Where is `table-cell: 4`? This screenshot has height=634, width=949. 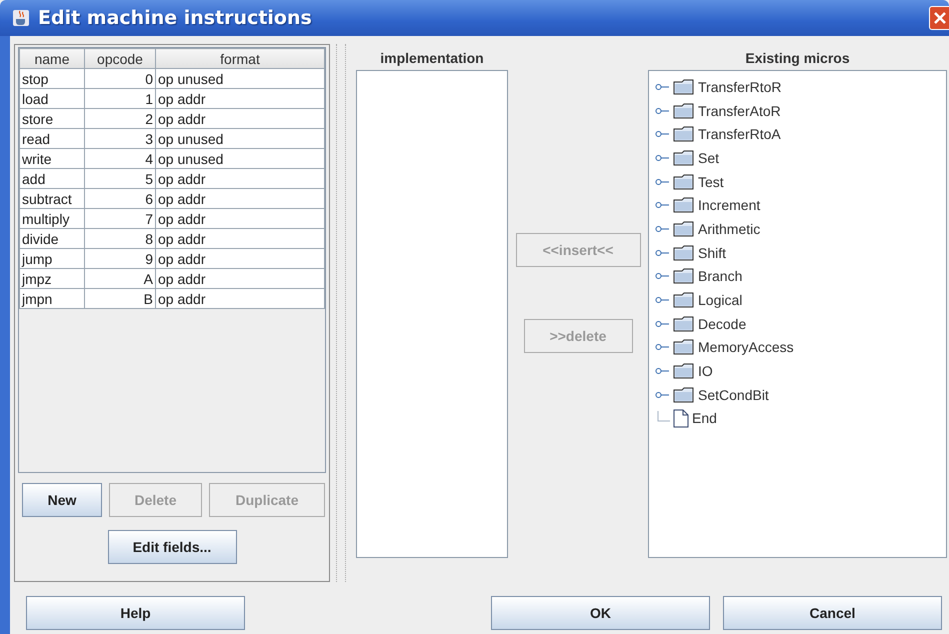
table-cell: 4 is located at coordinates (120, 158).